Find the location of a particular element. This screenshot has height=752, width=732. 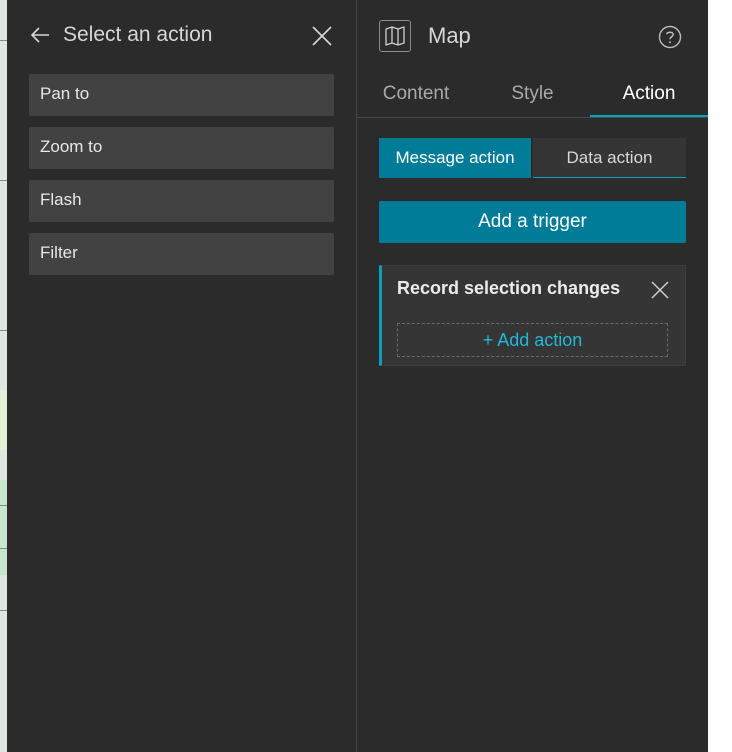

action-flash: Flash is located at coordinates (181, 201).